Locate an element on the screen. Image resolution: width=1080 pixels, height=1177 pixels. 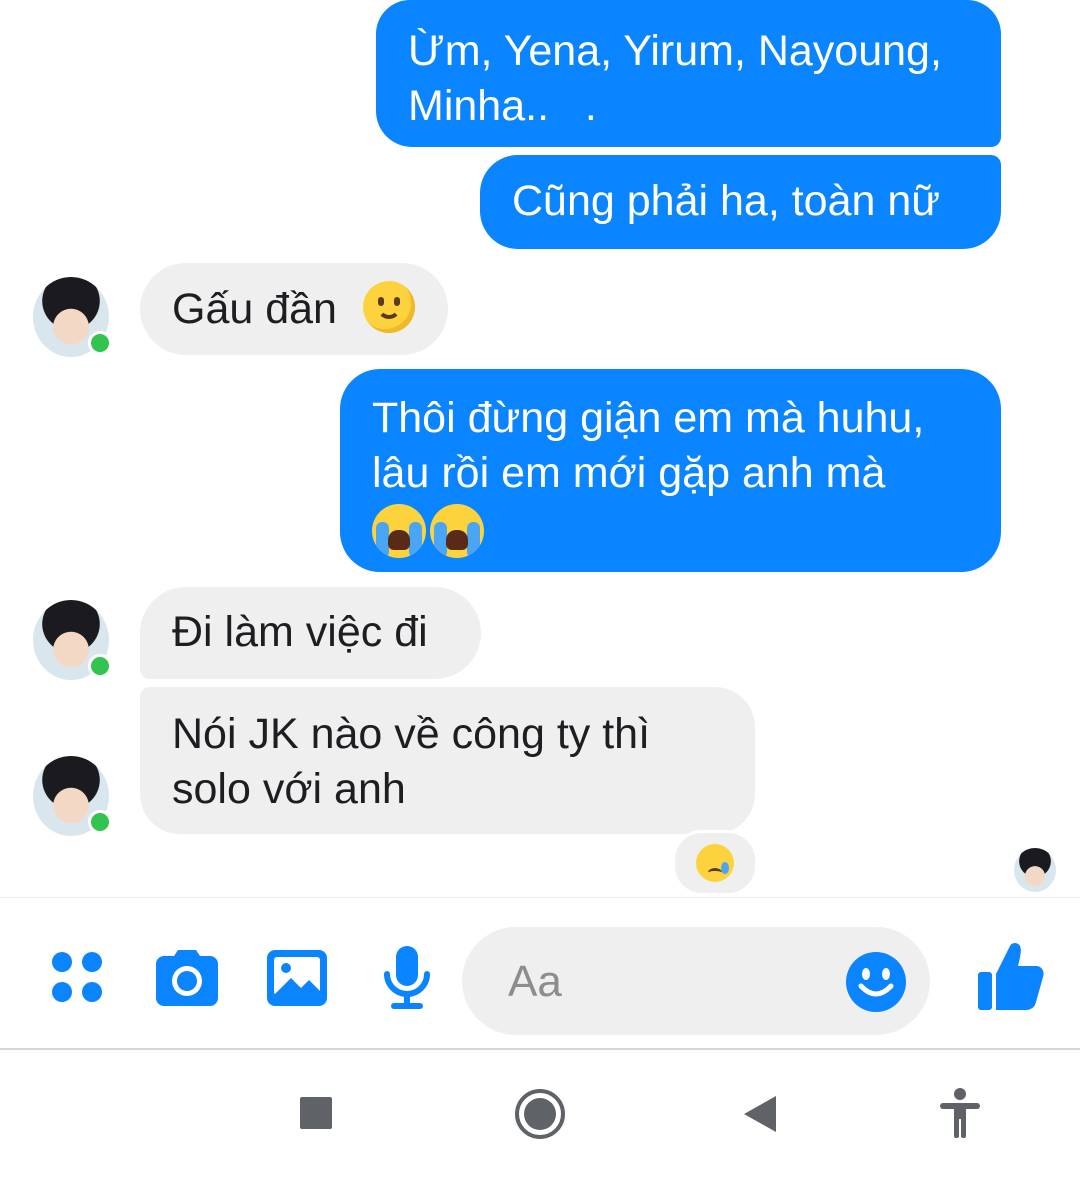
incoming-message-bubble: Nói JK nào về công ty thì solo với anh is located at coordinates (447, 760).